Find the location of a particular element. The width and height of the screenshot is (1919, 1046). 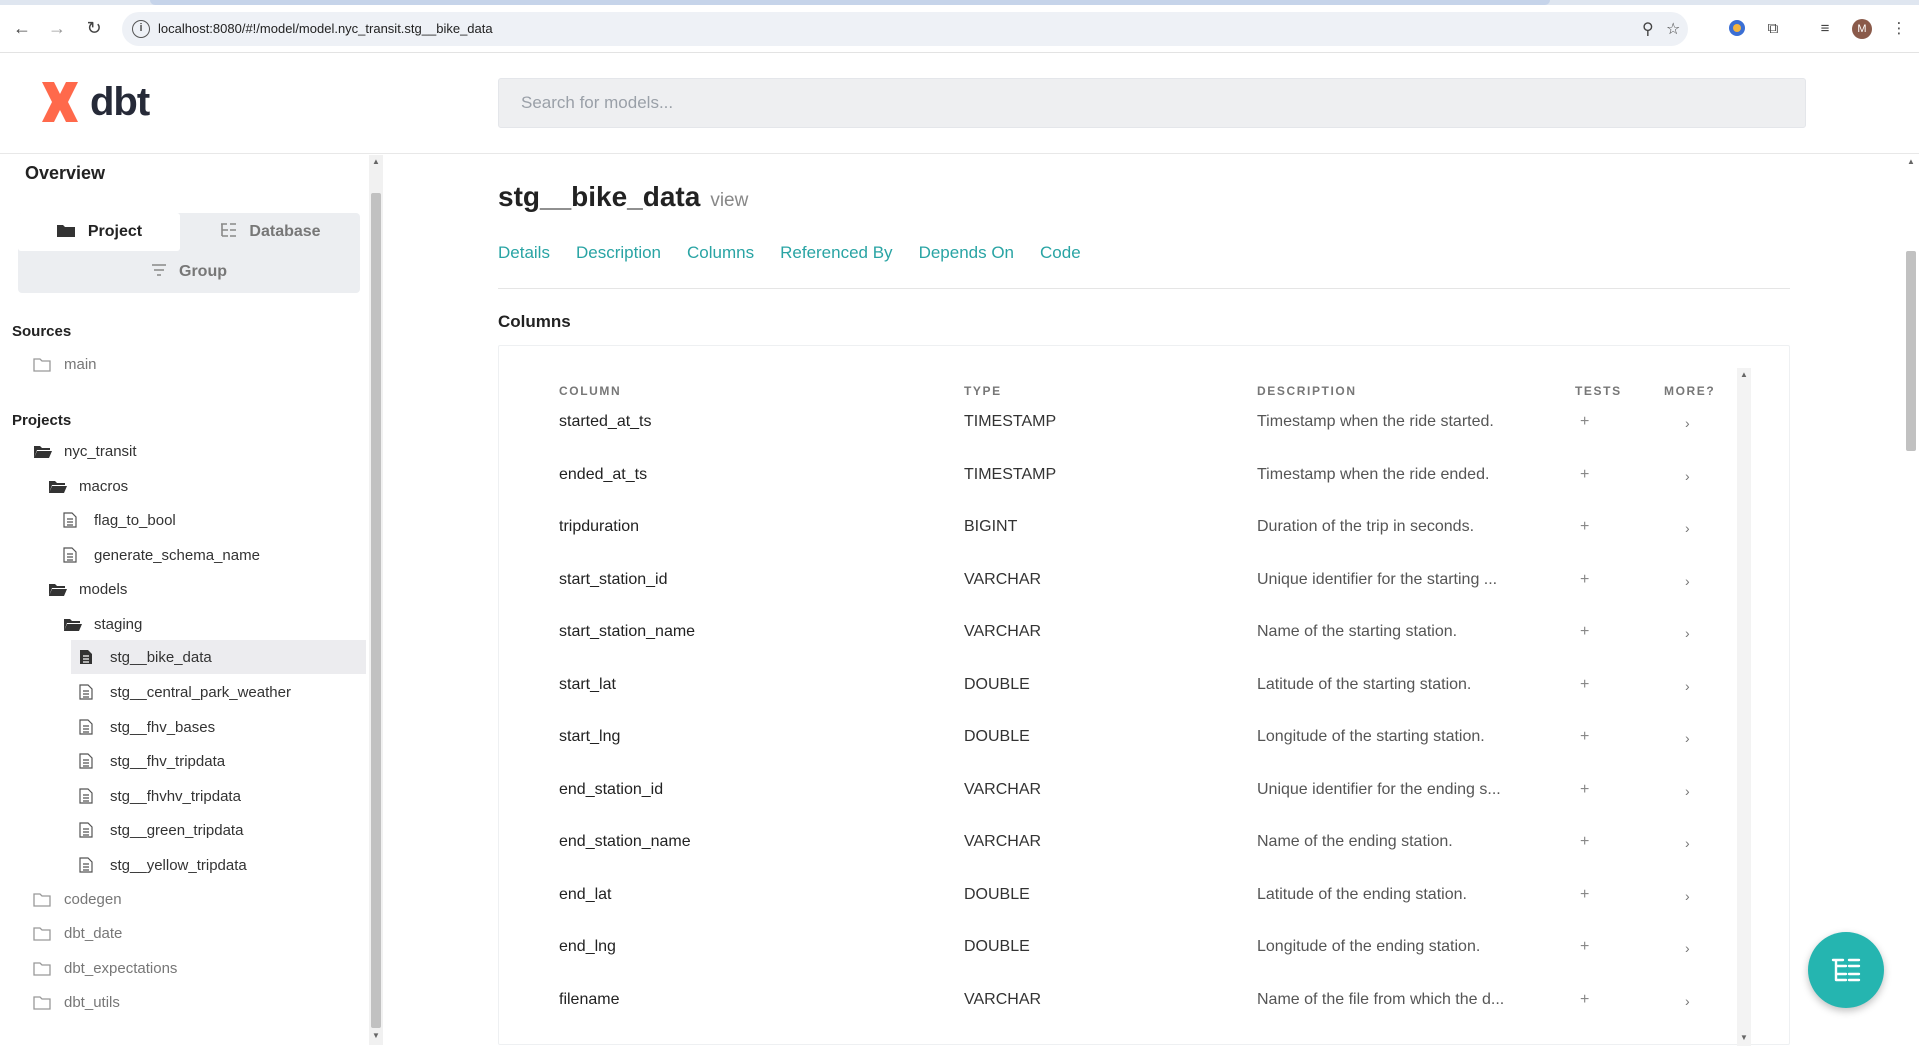

extension-icon is located at coordinates (1737, 28).